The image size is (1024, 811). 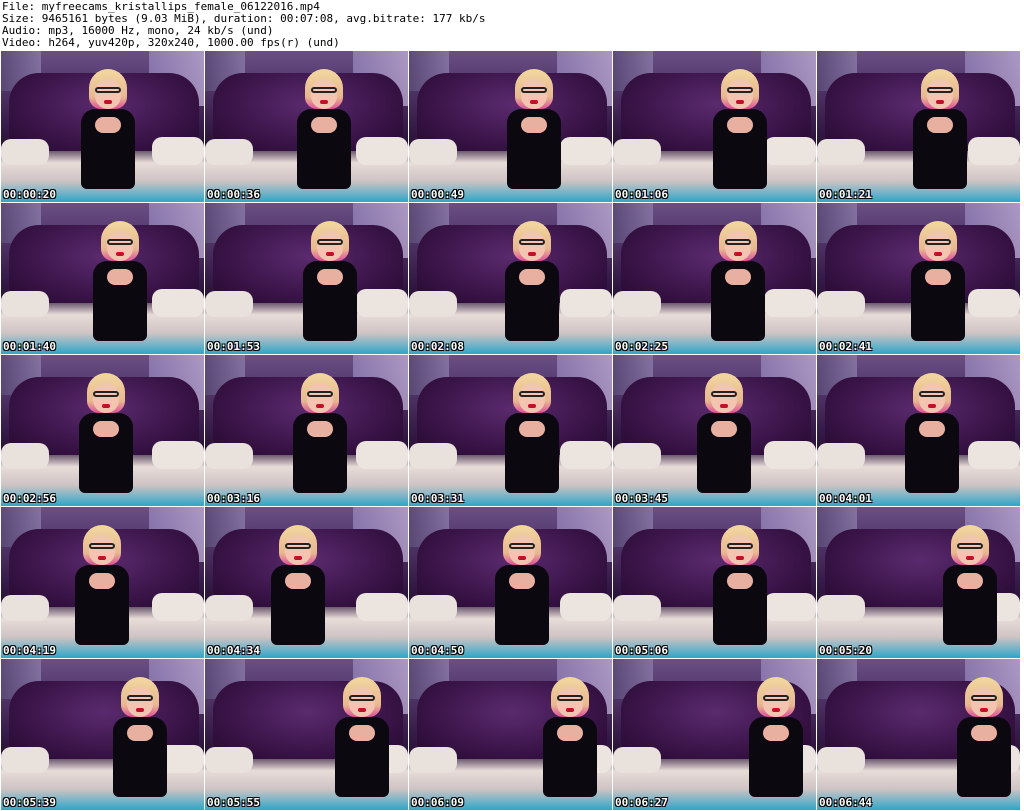 What do you see at coordinates (306, 278) in the screenshot?
I see `video-thumbnail: 00:01:53` at bounding box center [306, 278].